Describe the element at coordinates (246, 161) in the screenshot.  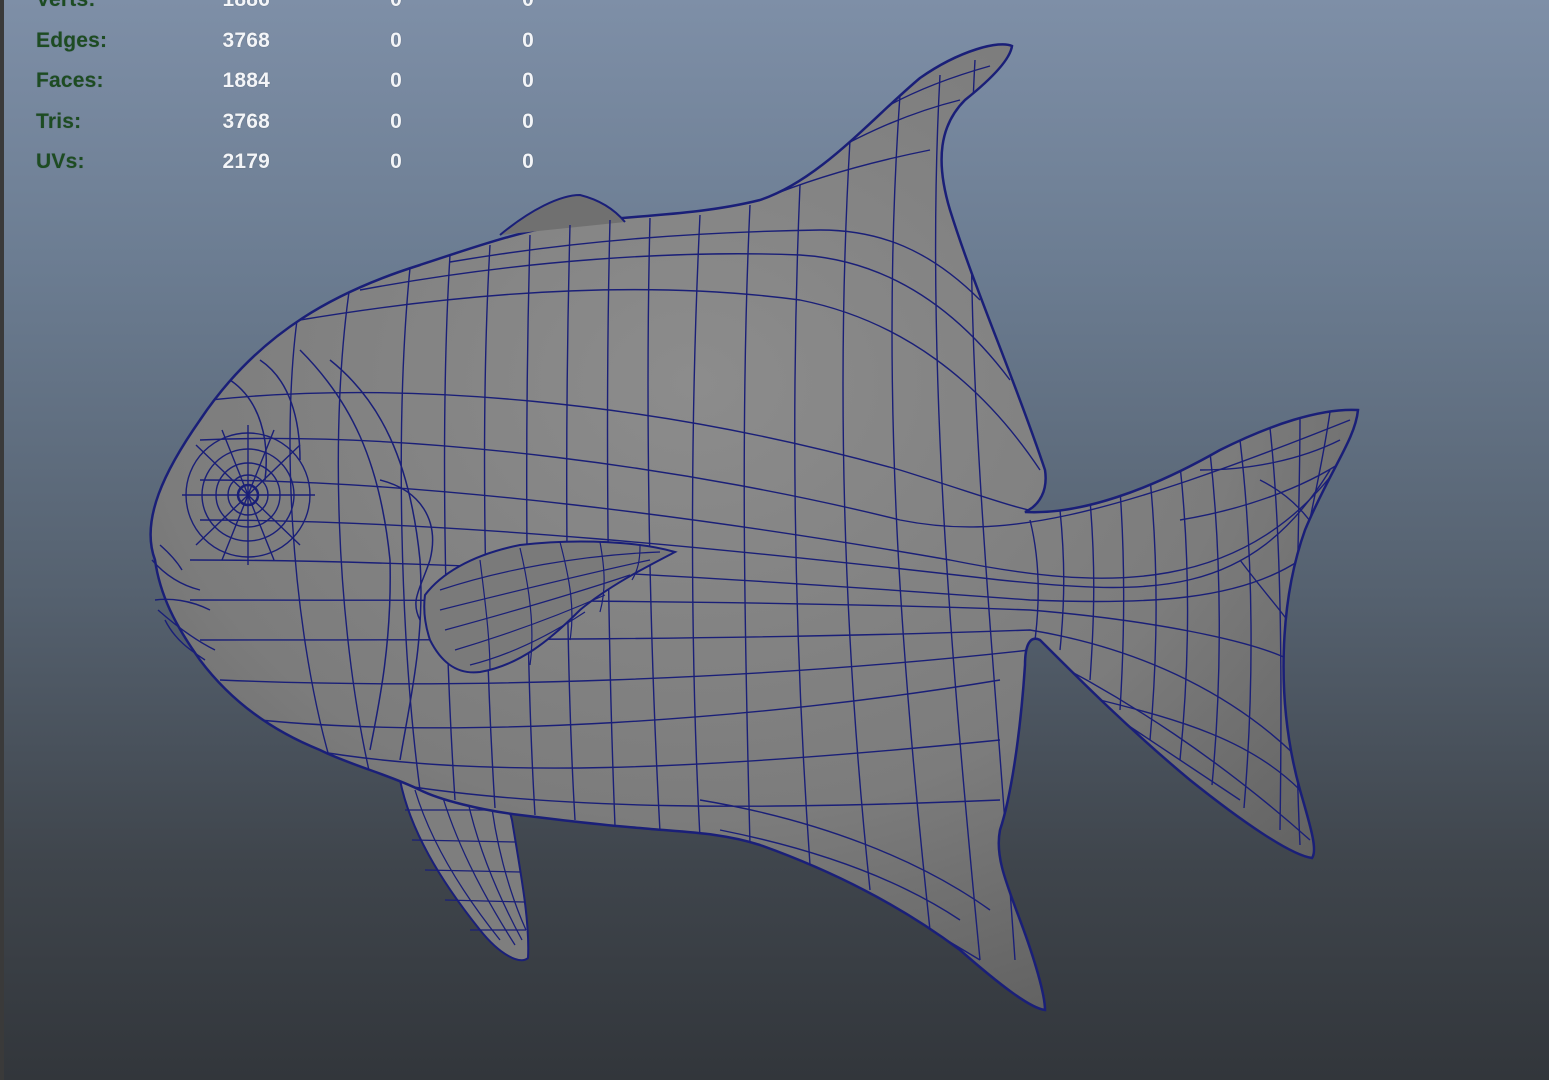
I see `hud-value: 2179` at that location.